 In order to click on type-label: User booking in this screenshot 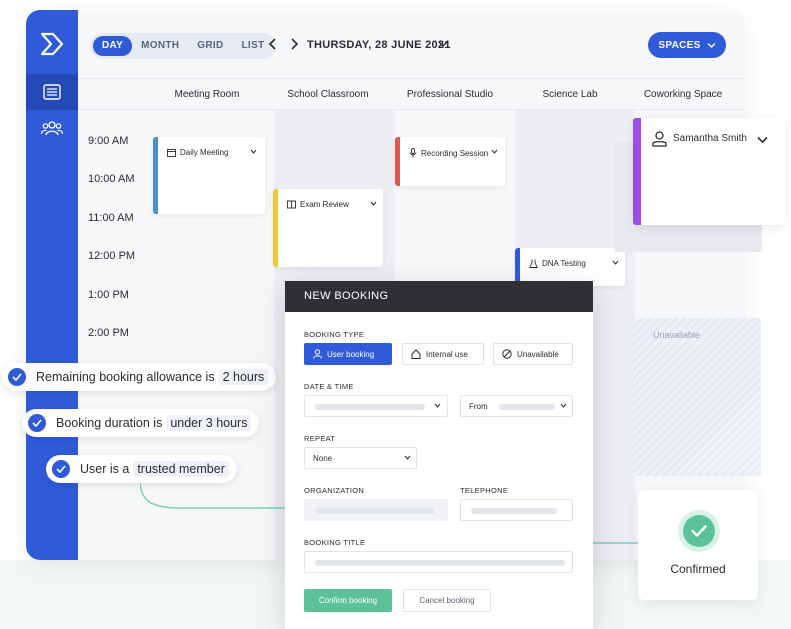, I will do `click(351, 354)`.